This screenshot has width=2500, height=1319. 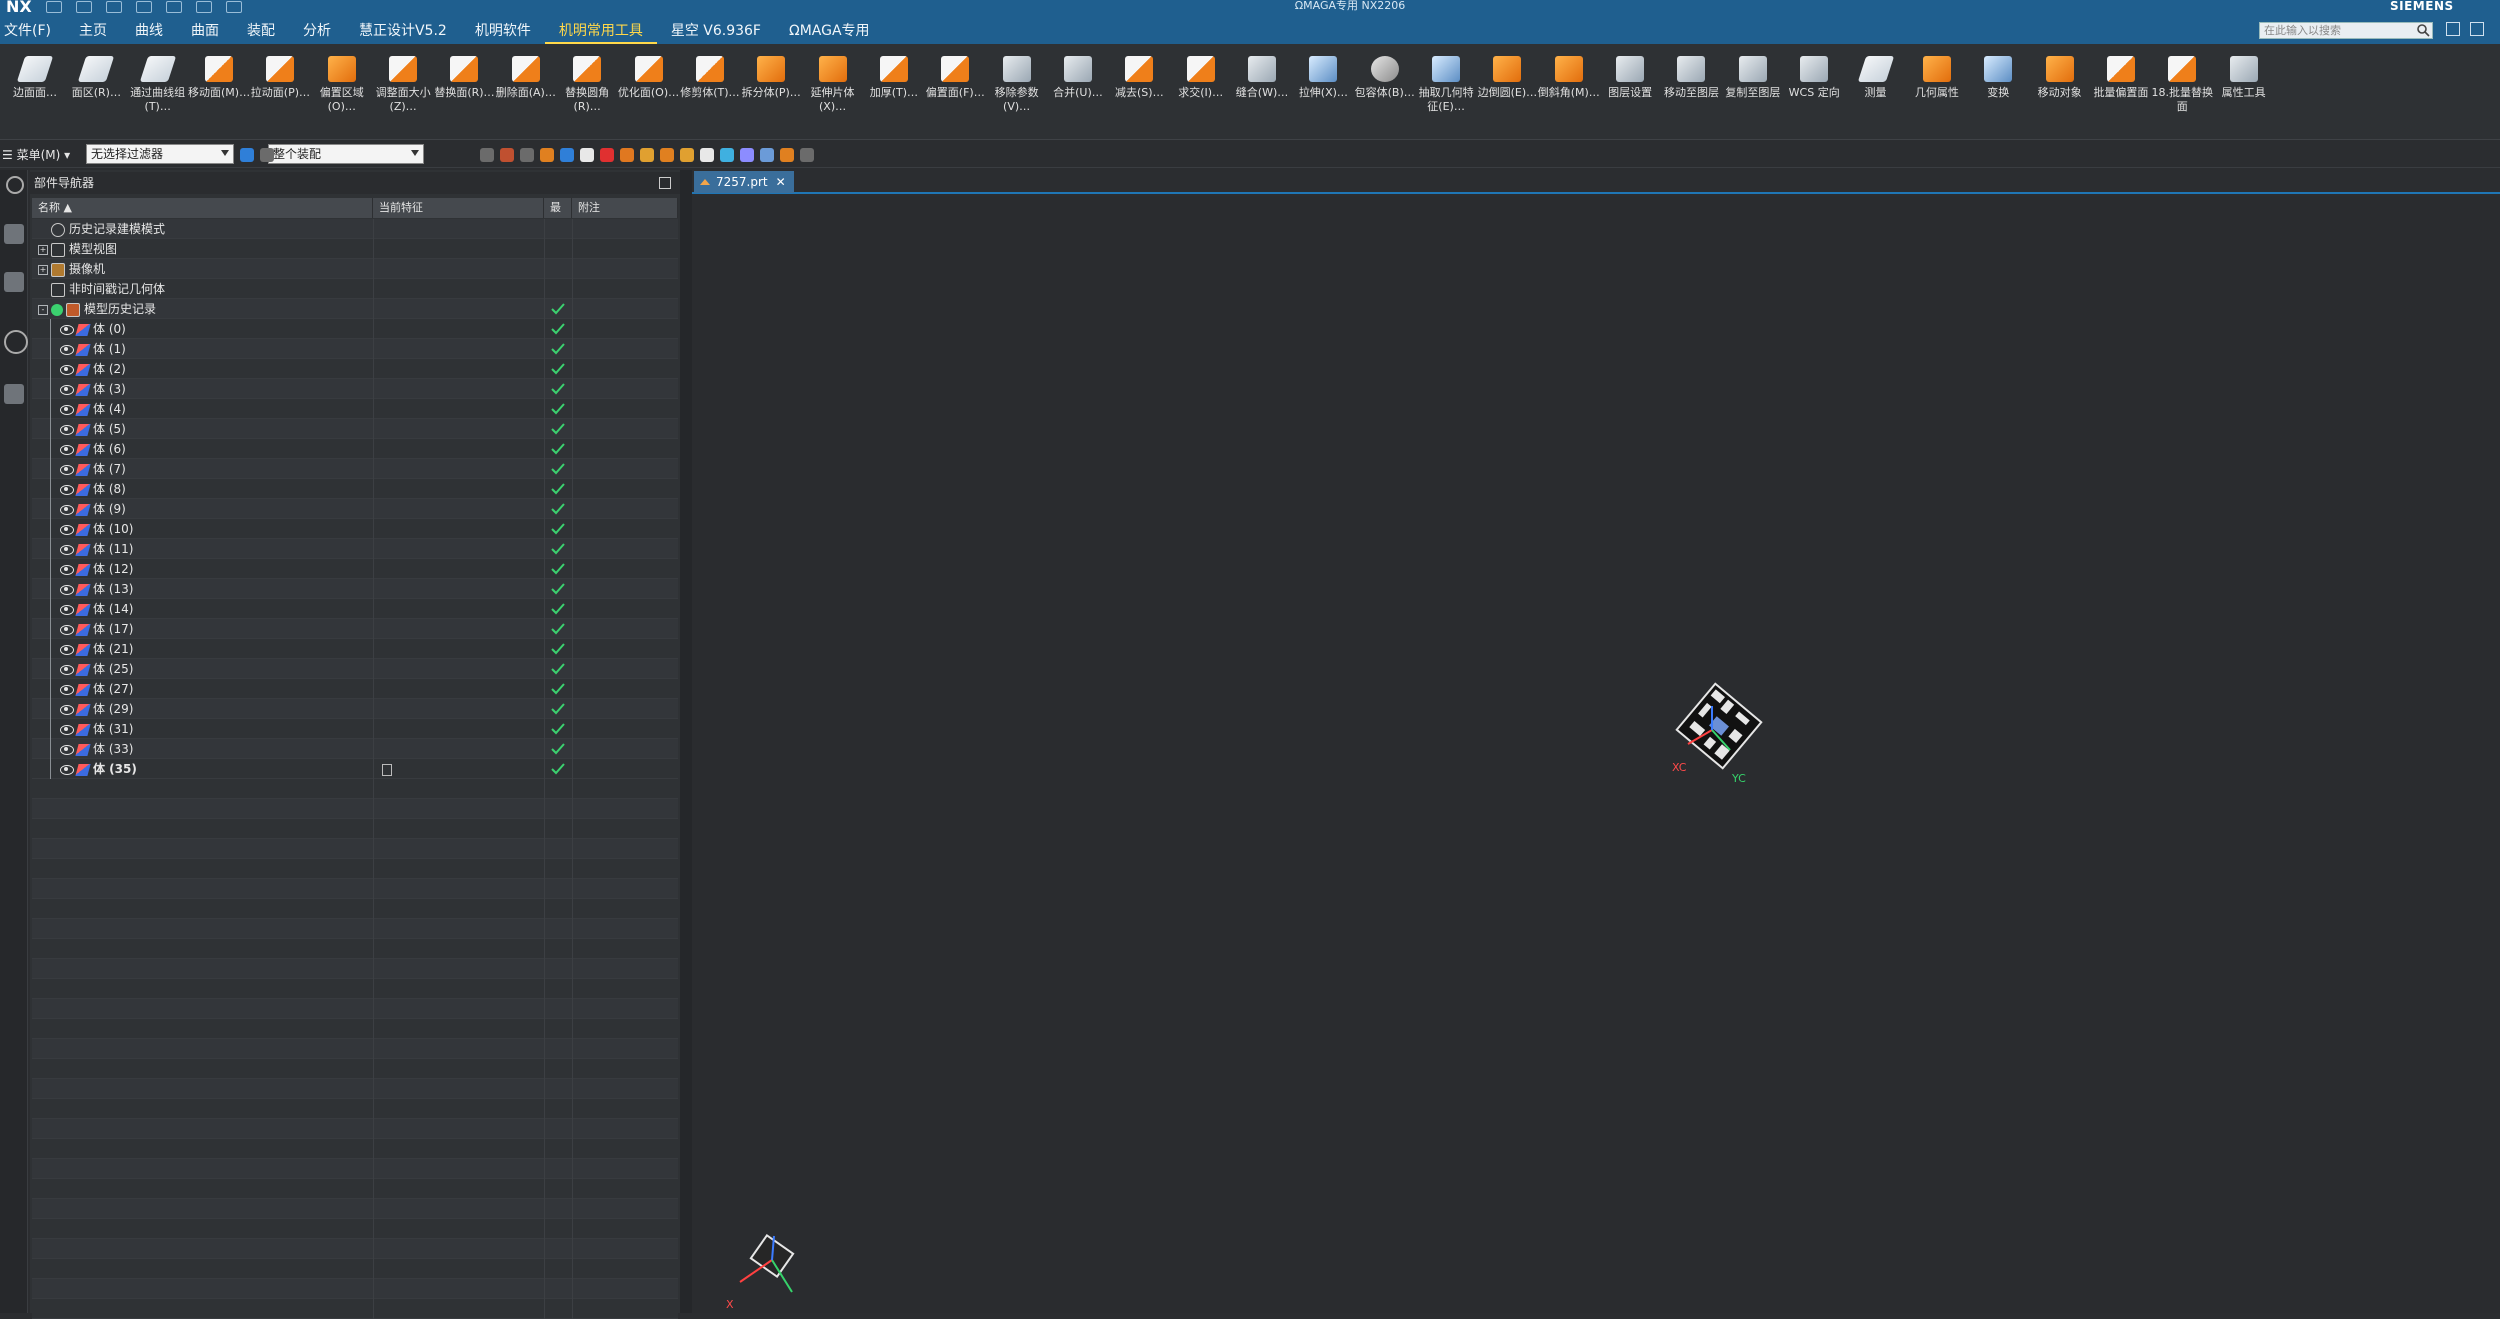 I want to click on maximize-icon, so click(x=665, y=183).